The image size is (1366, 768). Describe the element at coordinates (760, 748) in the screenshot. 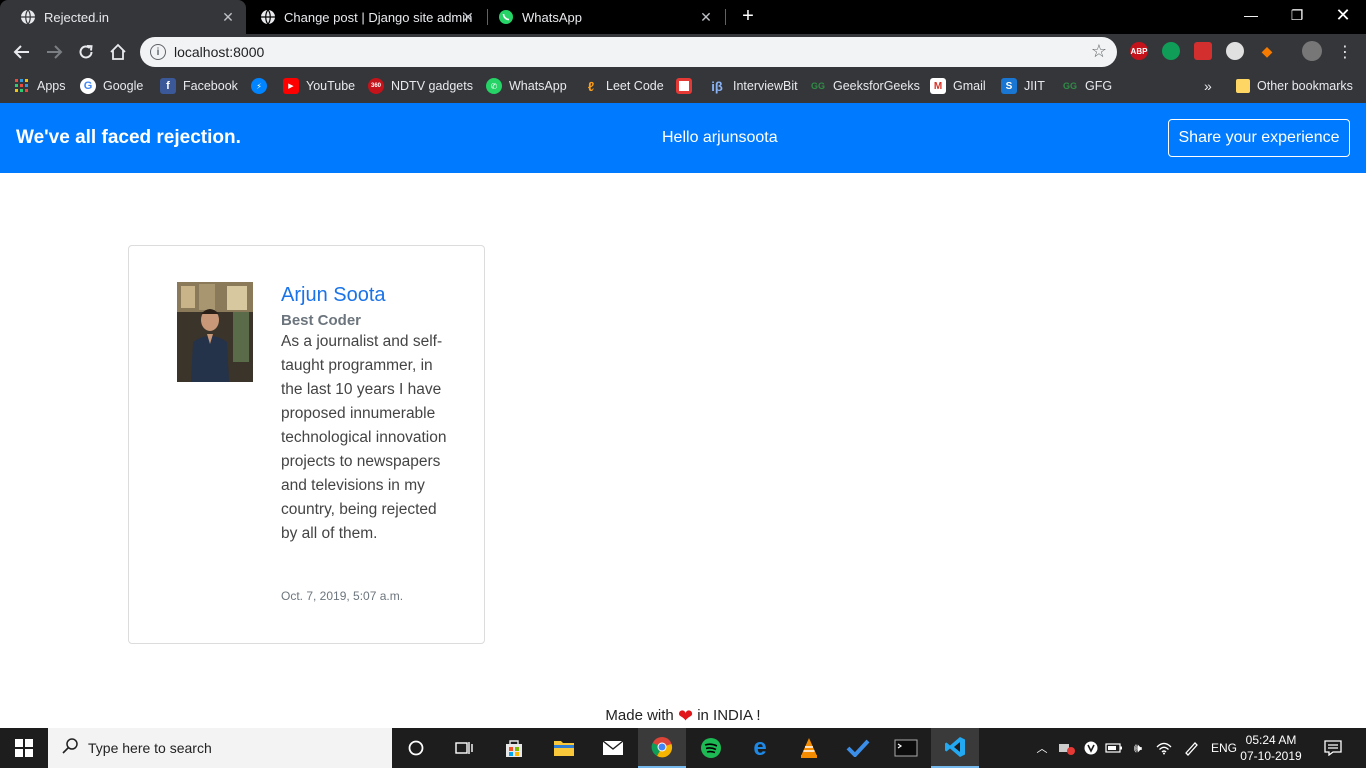

I see `edge-icon: e` at that location.